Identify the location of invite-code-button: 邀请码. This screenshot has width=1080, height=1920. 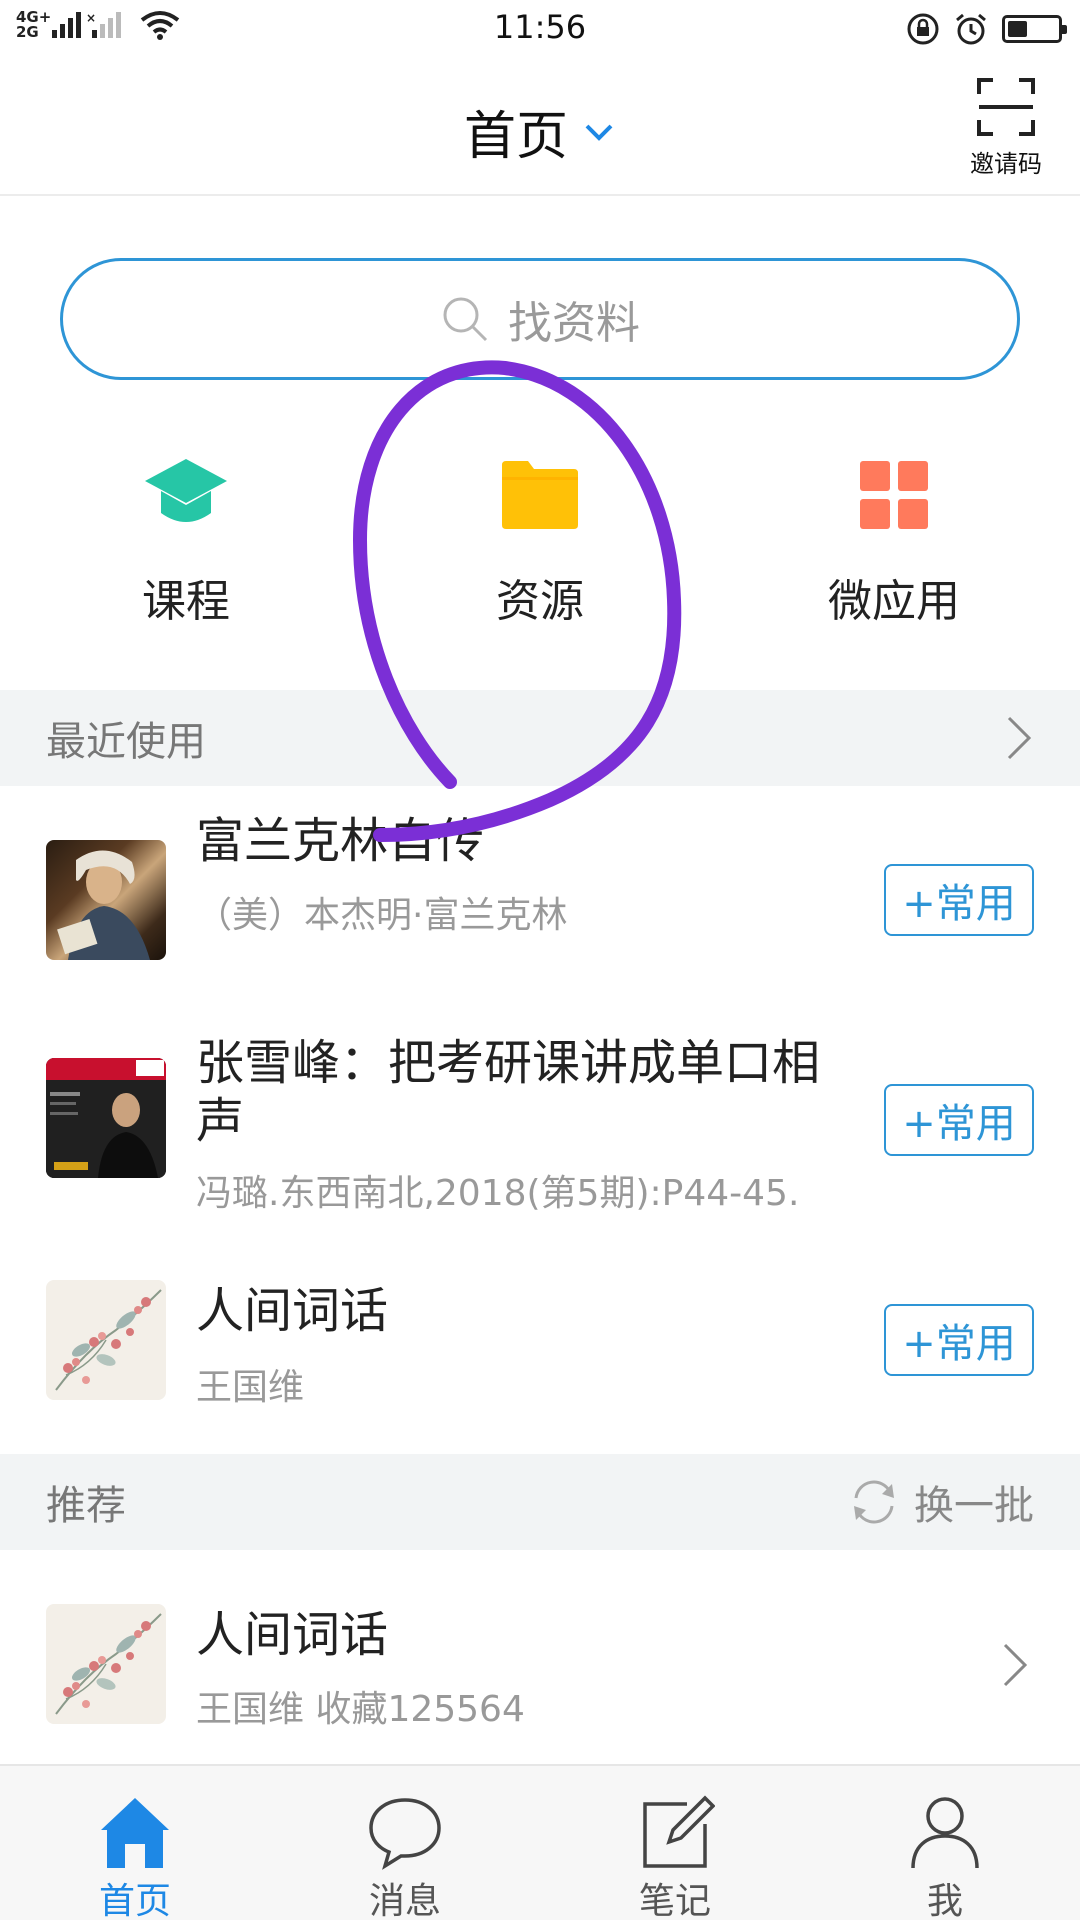
(1006, 127).